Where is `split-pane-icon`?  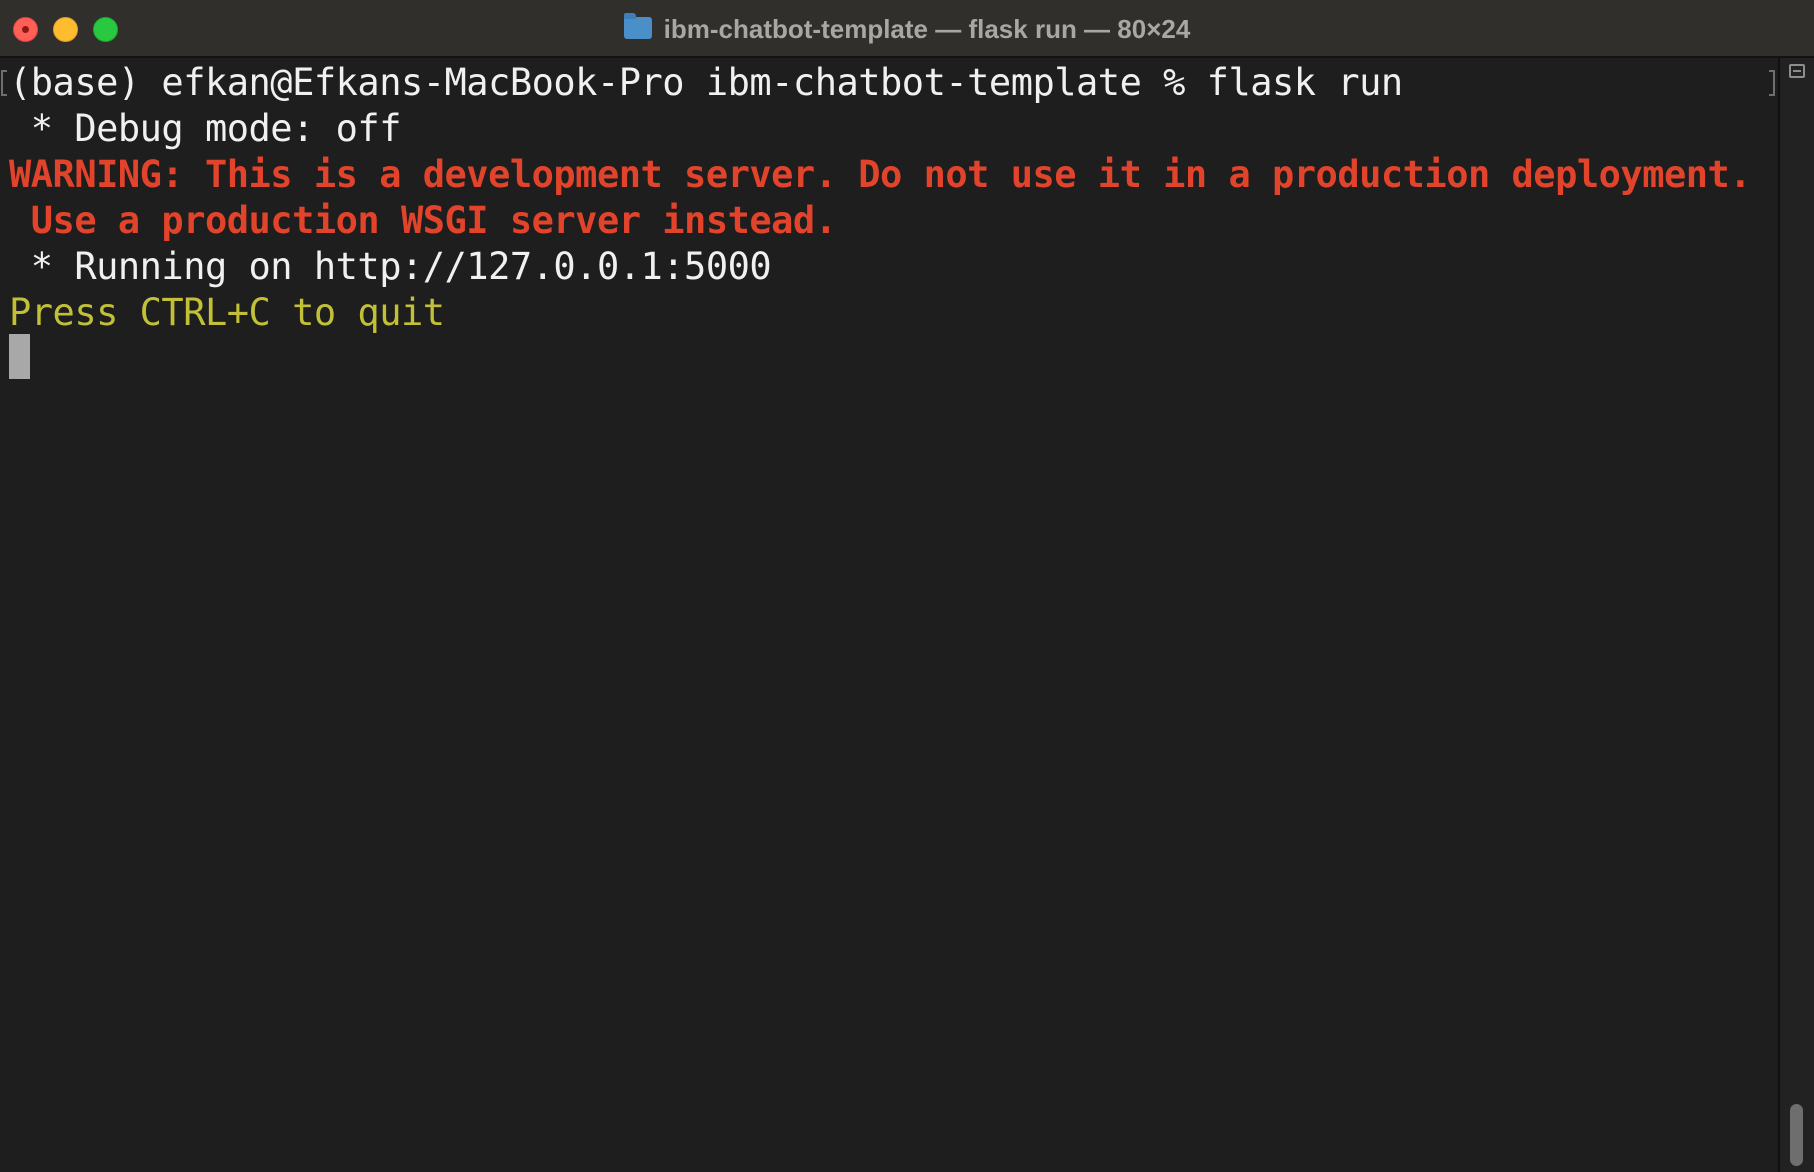
split-pane-icon is located at coordinates (1797, 71).